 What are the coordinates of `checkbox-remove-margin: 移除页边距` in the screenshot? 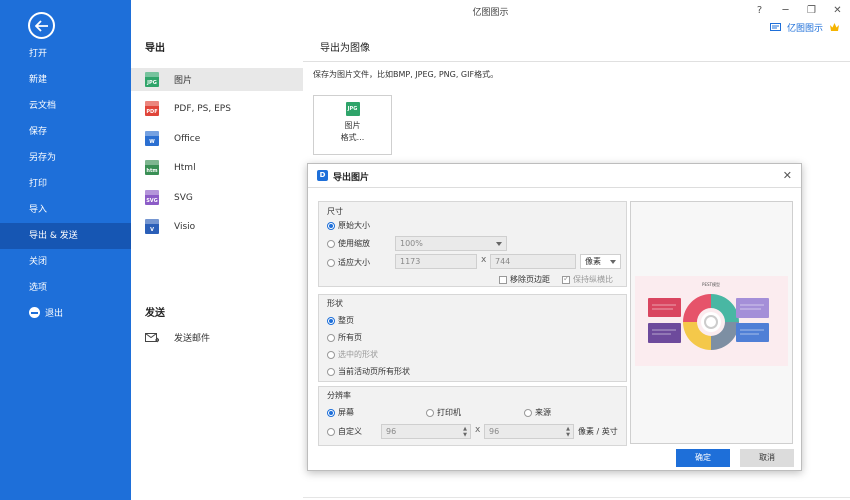 It's located at (524, 279).